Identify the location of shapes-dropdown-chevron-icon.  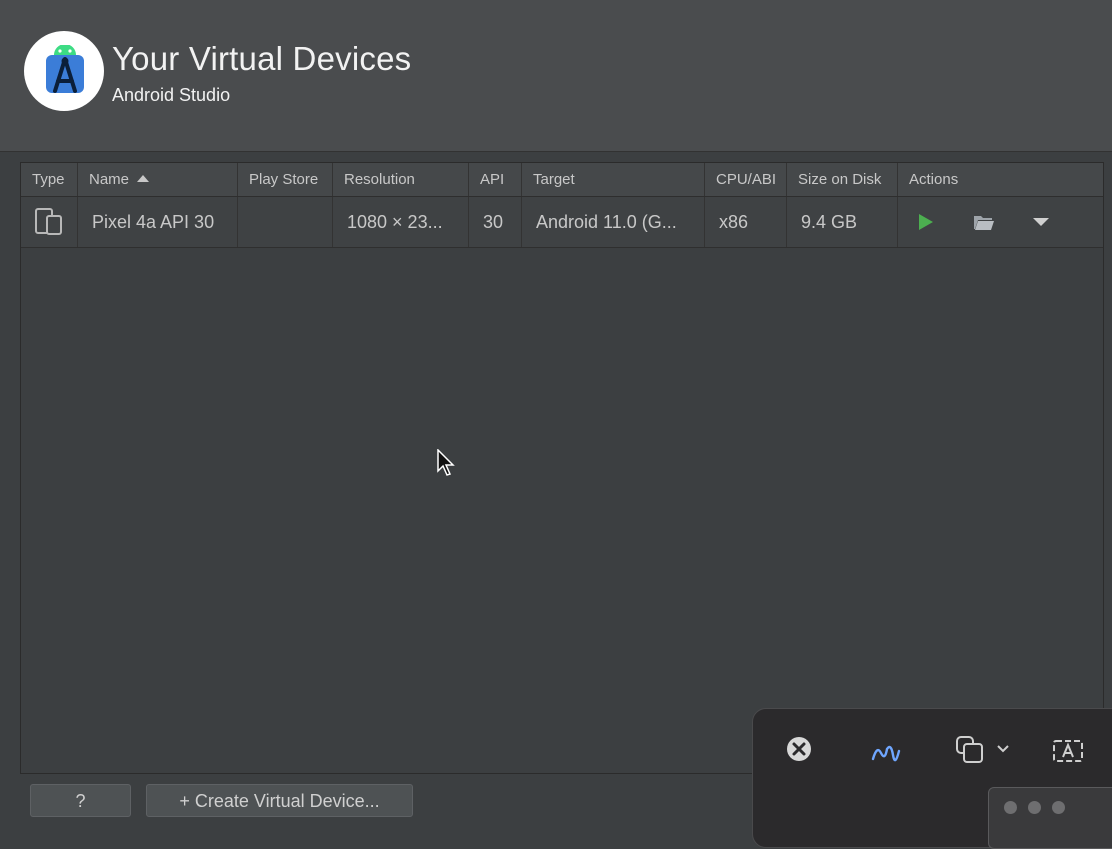
(1003, 749).